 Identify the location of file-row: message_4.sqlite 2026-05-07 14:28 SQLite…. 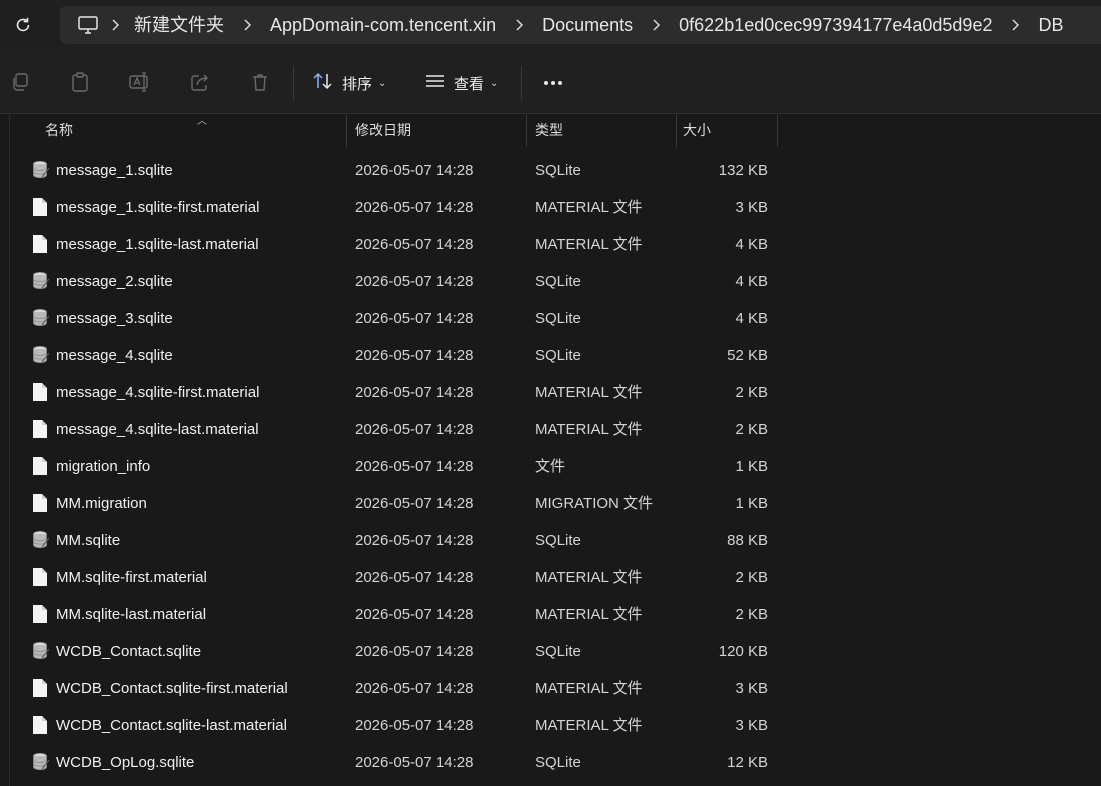
(550, 355).